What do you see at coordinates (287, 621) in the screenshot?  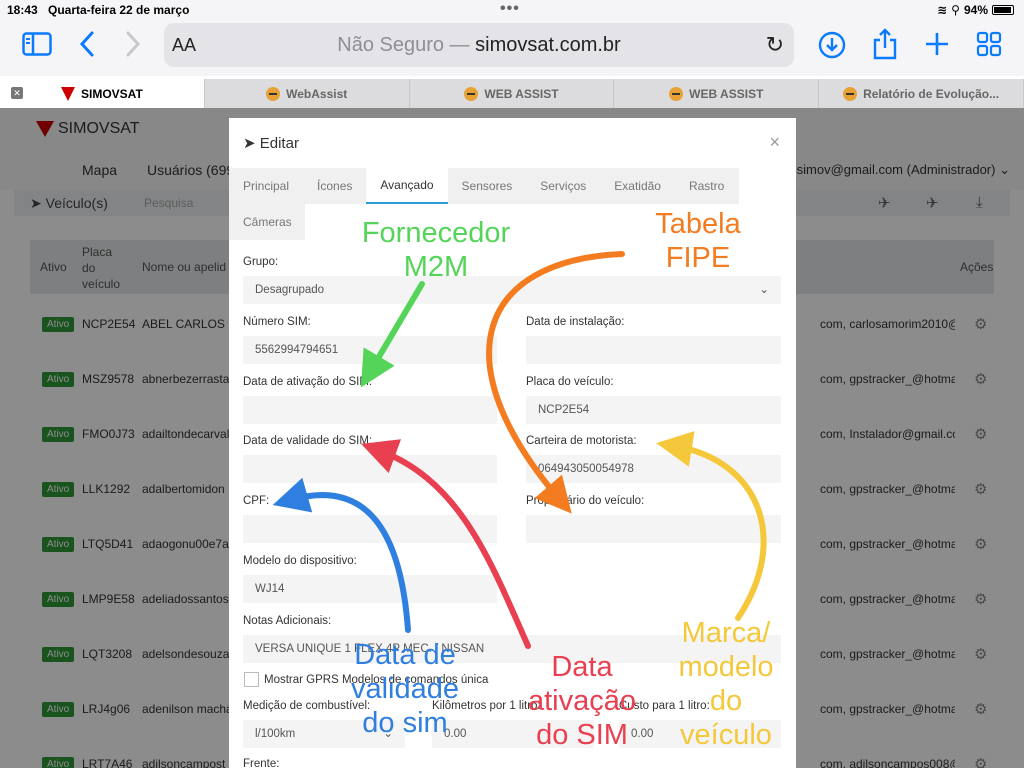 I see `notas-label: Notas Adicionais:` at bounding box center [287, 621].